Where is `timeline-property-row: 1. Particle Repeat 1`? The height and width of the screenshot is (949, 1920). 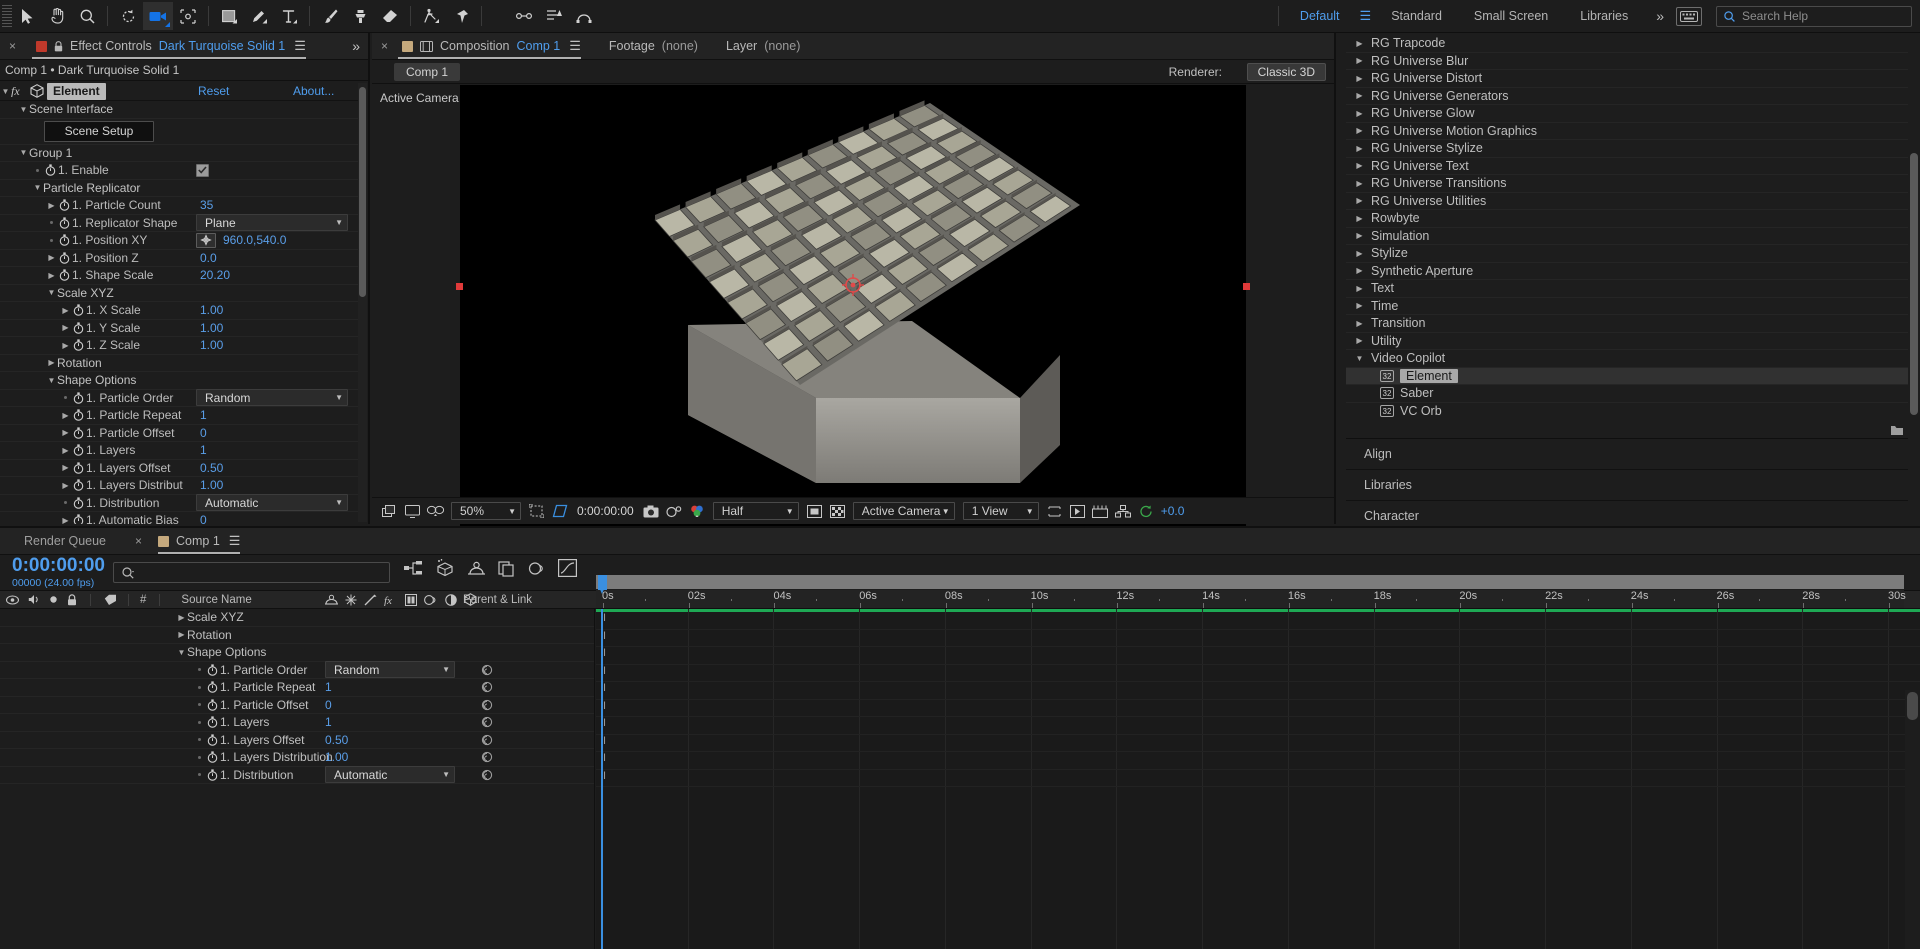
timeline-property-row: 1. Particle Repeat 1 is located at coordinates (297, 688).